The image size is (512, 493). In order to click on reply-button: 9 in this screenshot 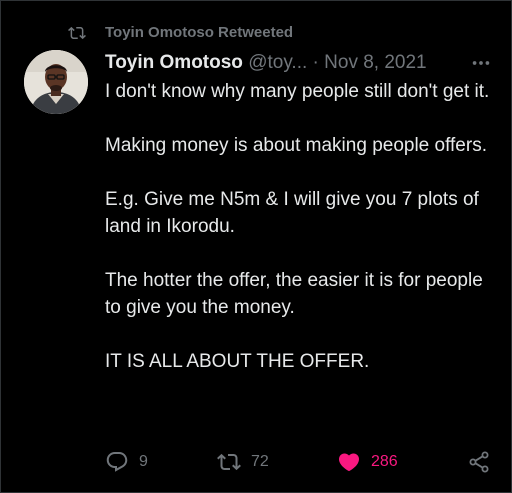, I will do `click(126, 462)`.